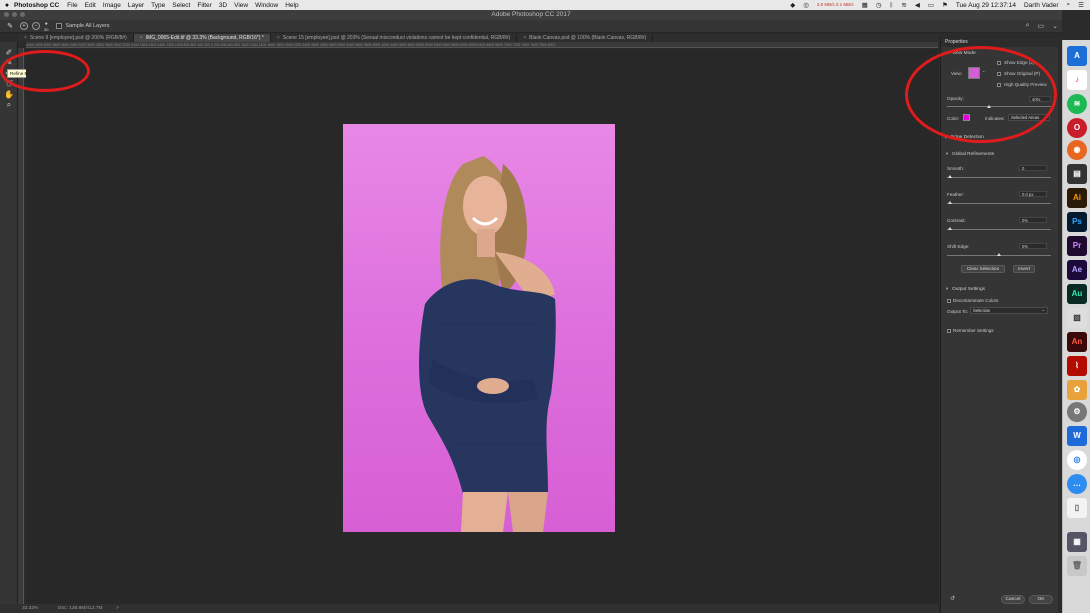 The image size is (1090, 613). I want to click on menu-layer: Layer, so click(136, 5).